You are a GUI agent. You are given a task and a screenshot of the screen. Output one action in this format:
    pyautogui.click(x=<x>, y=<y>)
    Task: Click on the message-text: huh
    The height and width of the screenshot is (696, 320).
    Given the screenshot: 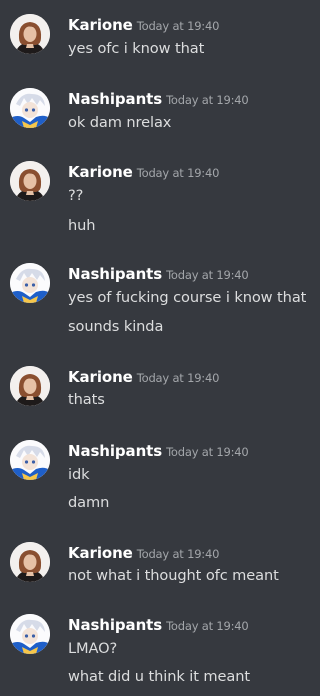 What is the action you would take?
    pyautogui.click(x=82, y=225)
    